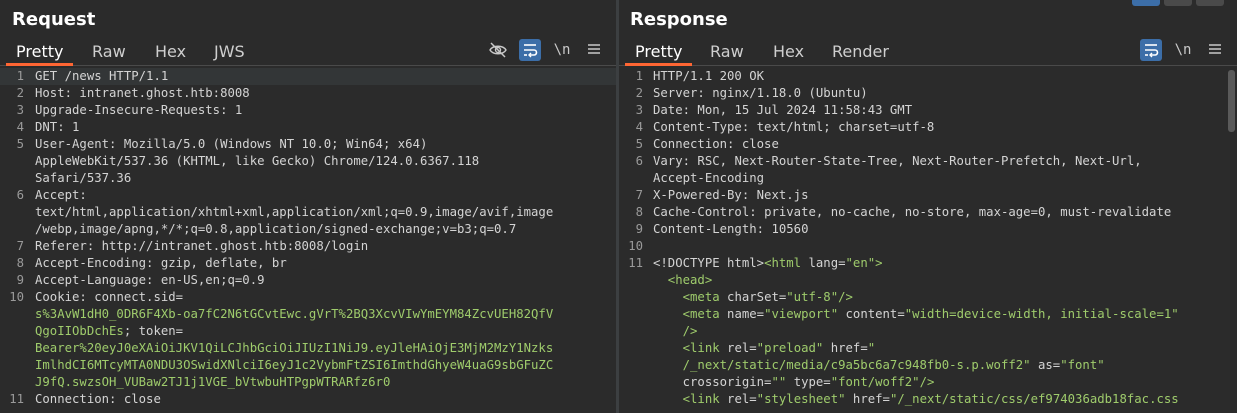 Image resolution: width=1237 pixels, height=413 pixels. What do you see at coordinates (860, 263) in the screenshot?
I see `code-token: "en"` at bounding box center [860, 263].